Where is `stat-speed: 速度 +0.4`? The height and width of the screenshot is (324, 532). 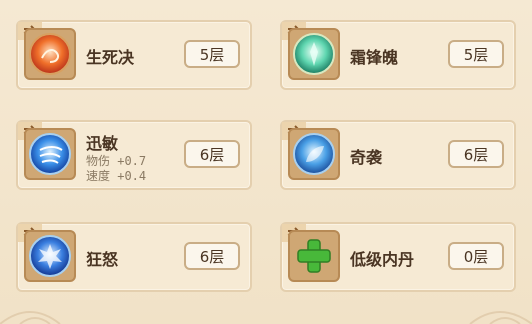 stat-speed: 速度 +0.4 is located at coordinates (116, 176).